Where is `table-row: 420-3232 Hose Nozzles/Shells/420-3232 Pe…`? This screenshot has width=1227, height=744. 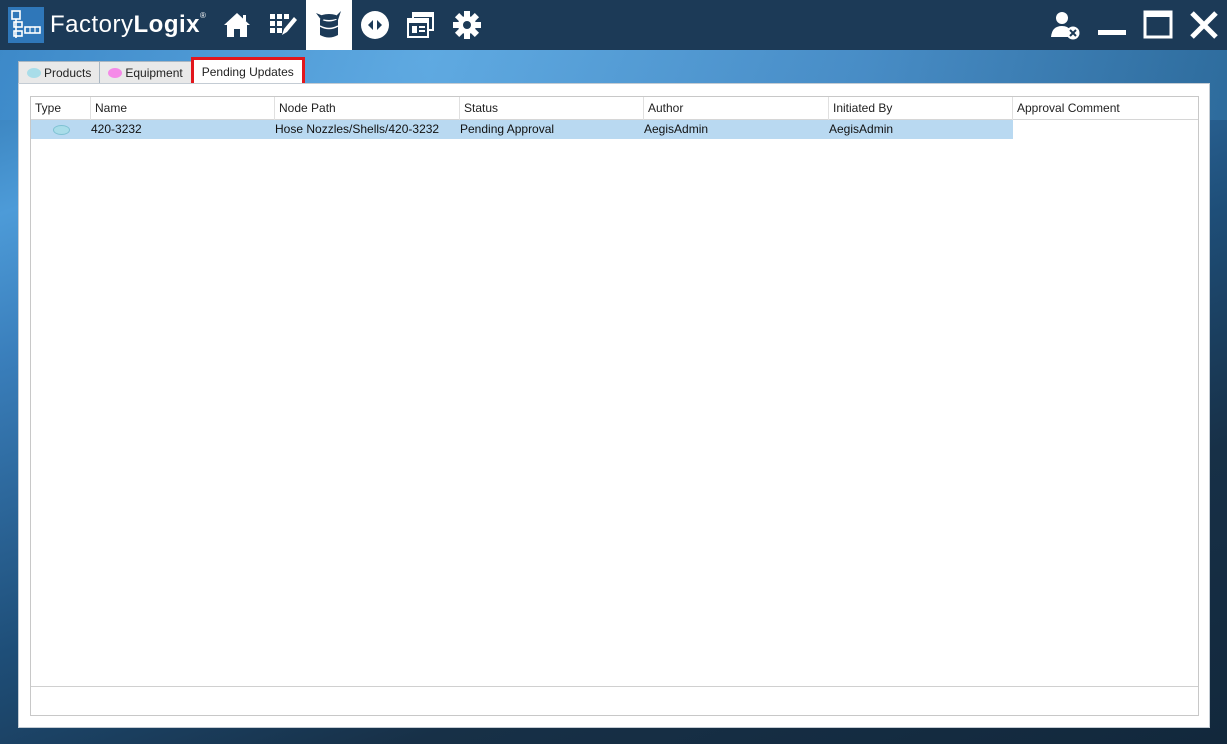 table-row: 420-3232 Hose Nozzles/Shells/420-3232 Pe… is located at coordinates (614, 129).